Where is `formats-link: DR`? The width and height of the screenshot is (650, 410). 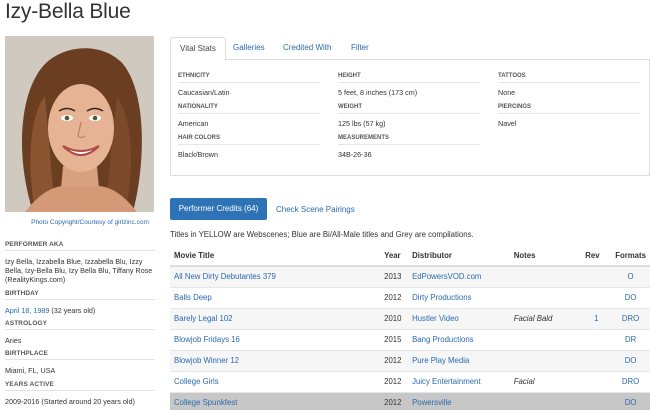 formats-link: DR is located at coordinates (630, 339).